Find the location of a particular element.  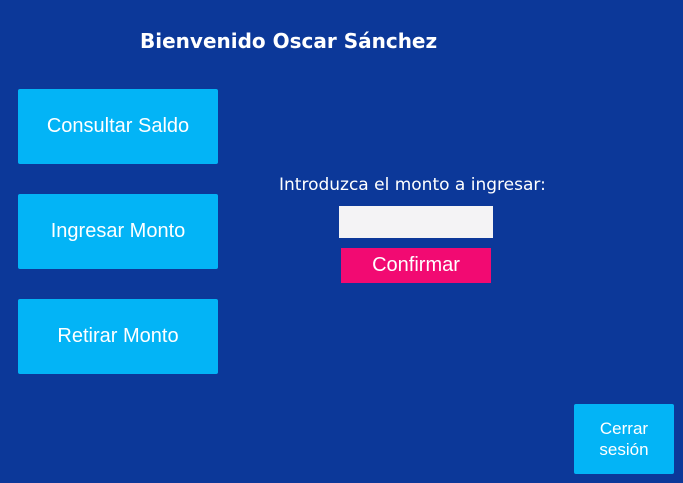

logout-label: Cerrar sesión is located at coordinates (624, 439).